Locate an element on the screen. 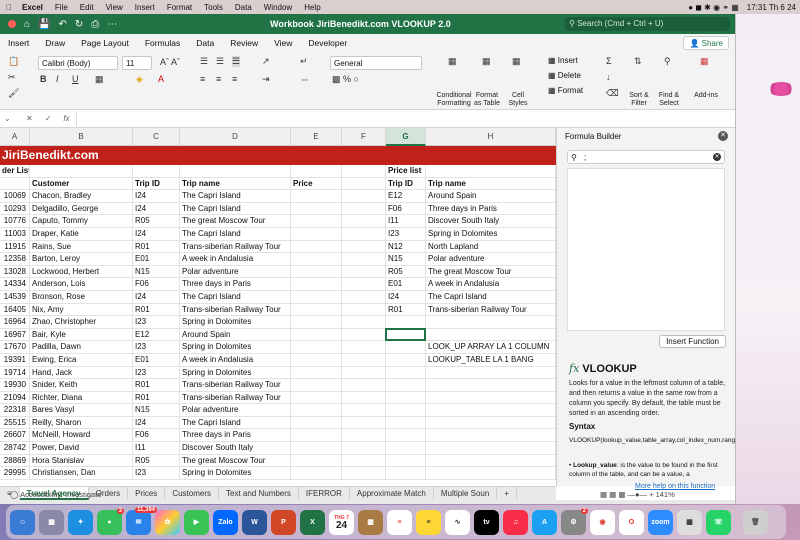  messages-icon: ● 3 is located at coordinates (110, 521).